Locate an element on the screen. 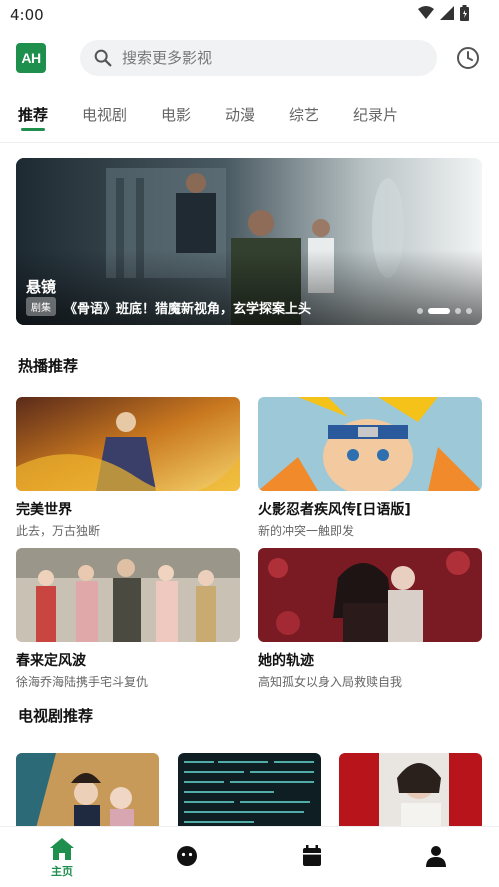  video-card: 火影忍者疾风传[日语版] 新的冲突一触即发 is located at coordinates (370, 468).